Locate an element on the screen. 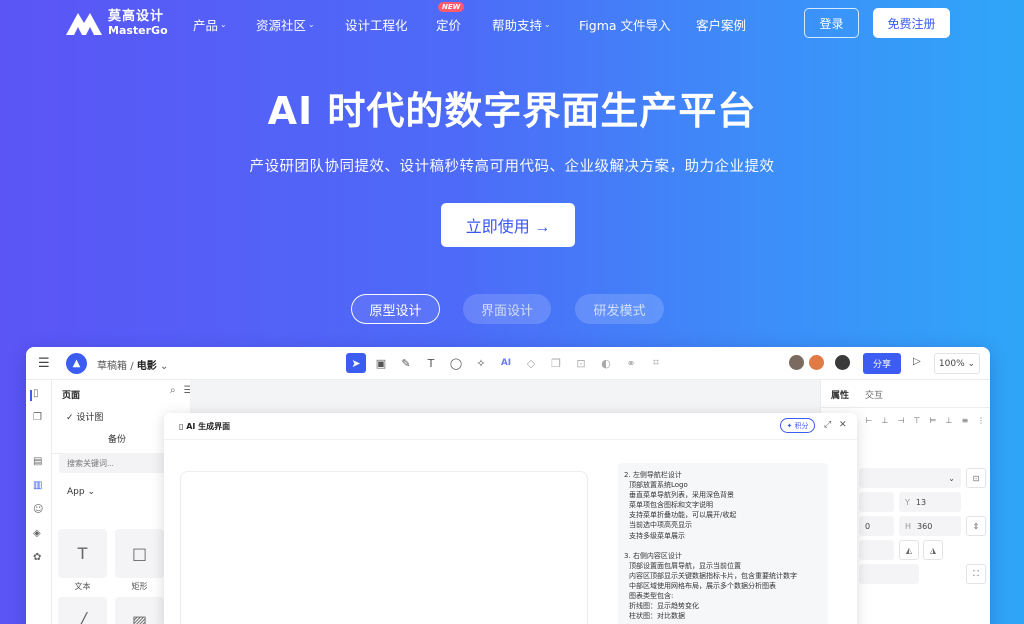  align-bottom-icon: ⊥ is located at coordinates (949, 420).